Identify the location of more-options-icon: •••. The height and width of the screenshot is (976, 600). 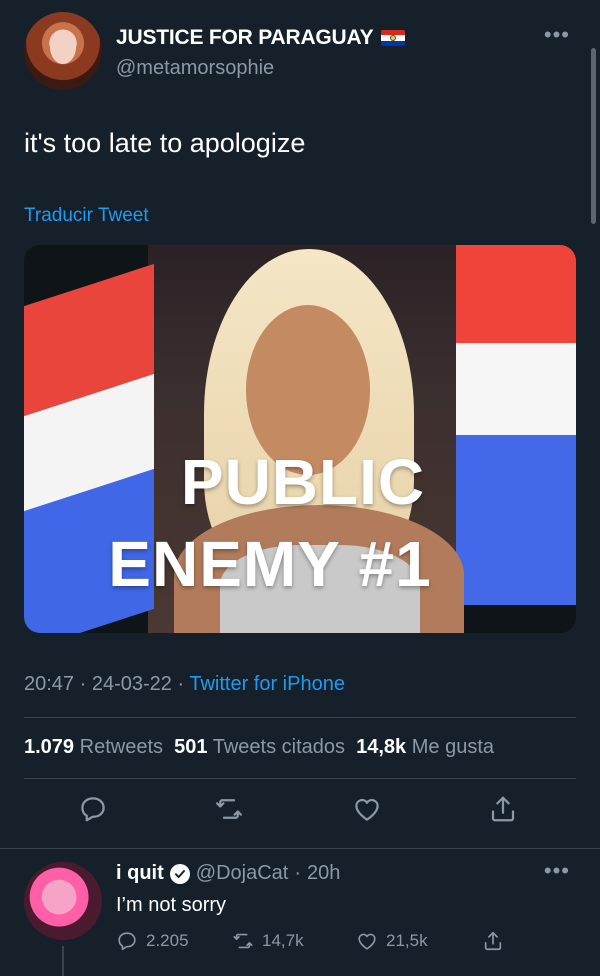
(557, 35).